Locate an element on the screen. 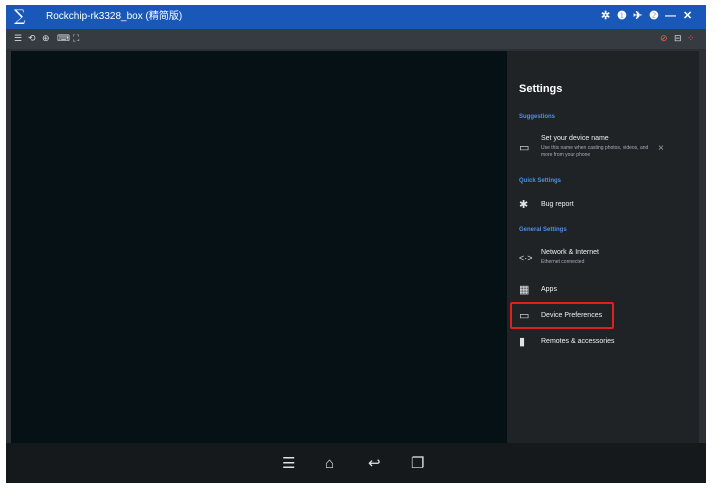 This screenshot has height=489, width=717. settings-title: Settings is located at coordinates (541, 89).